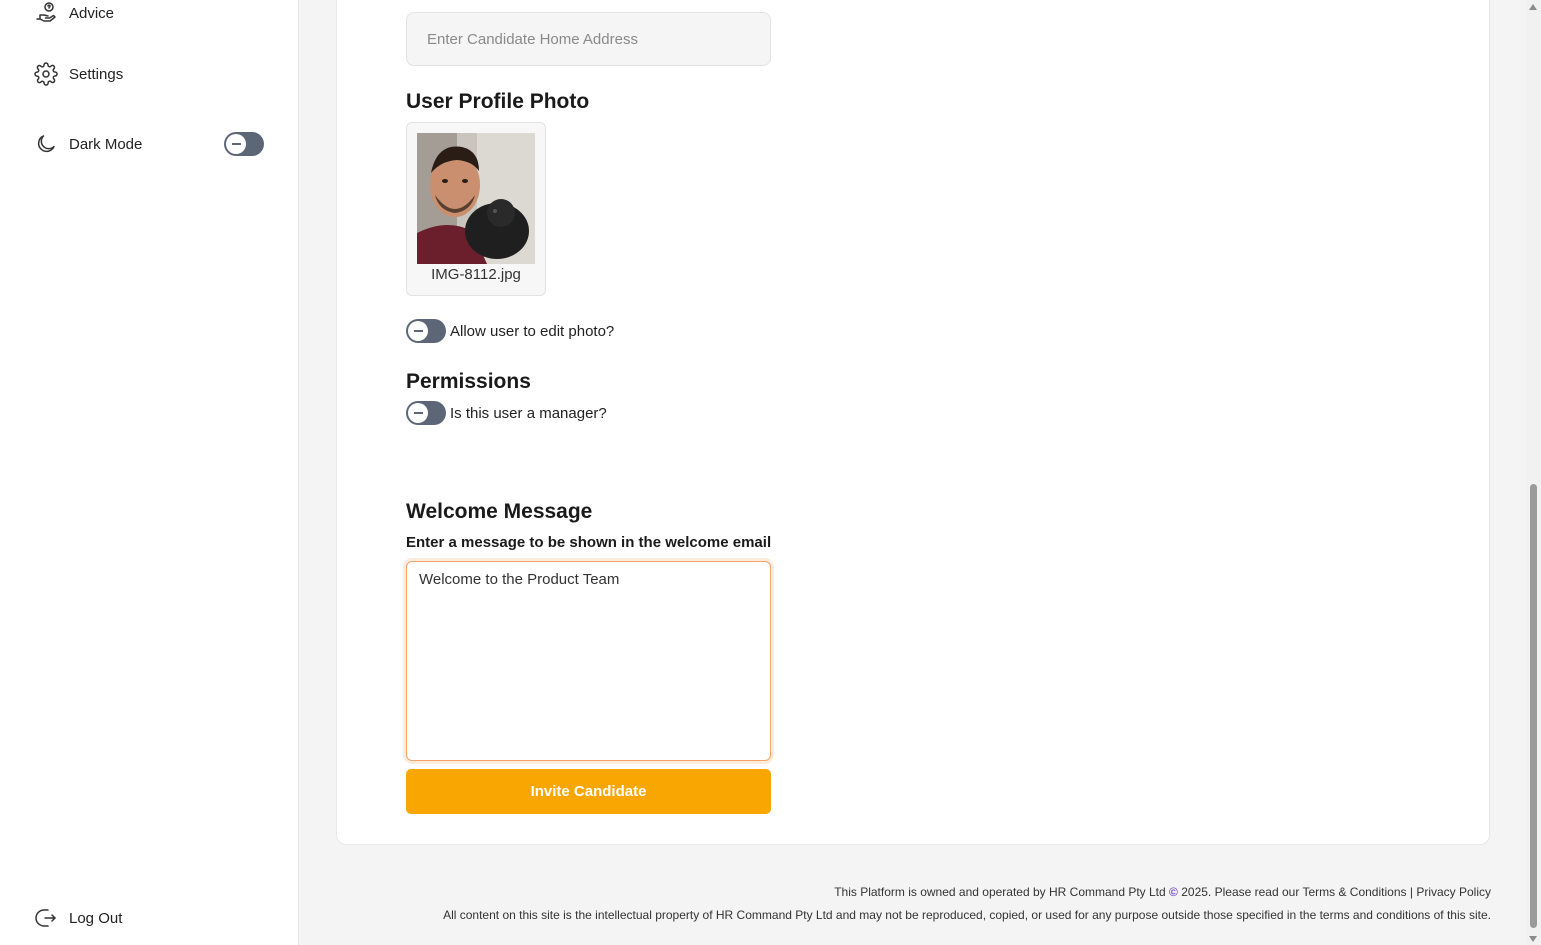 The width and height of the screenshot is (1541, 945). What do you see at coordinates (499, 511) in the screenshot?
I see `welcome-title: Welcome Message` at bounding box center [499, 511].